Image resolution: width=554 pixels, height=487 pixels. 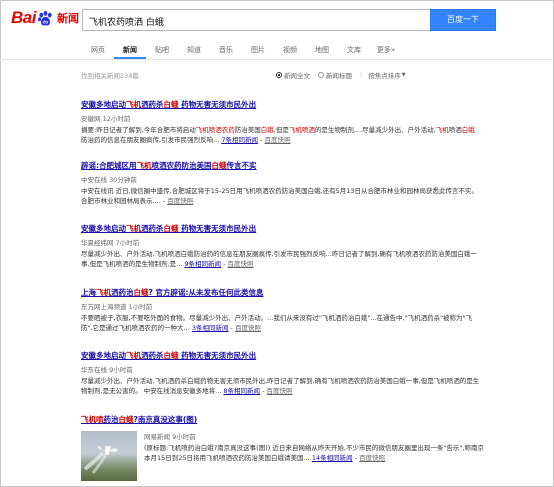 I want to click on tab-video: 视频, so click(x=290, y=50).